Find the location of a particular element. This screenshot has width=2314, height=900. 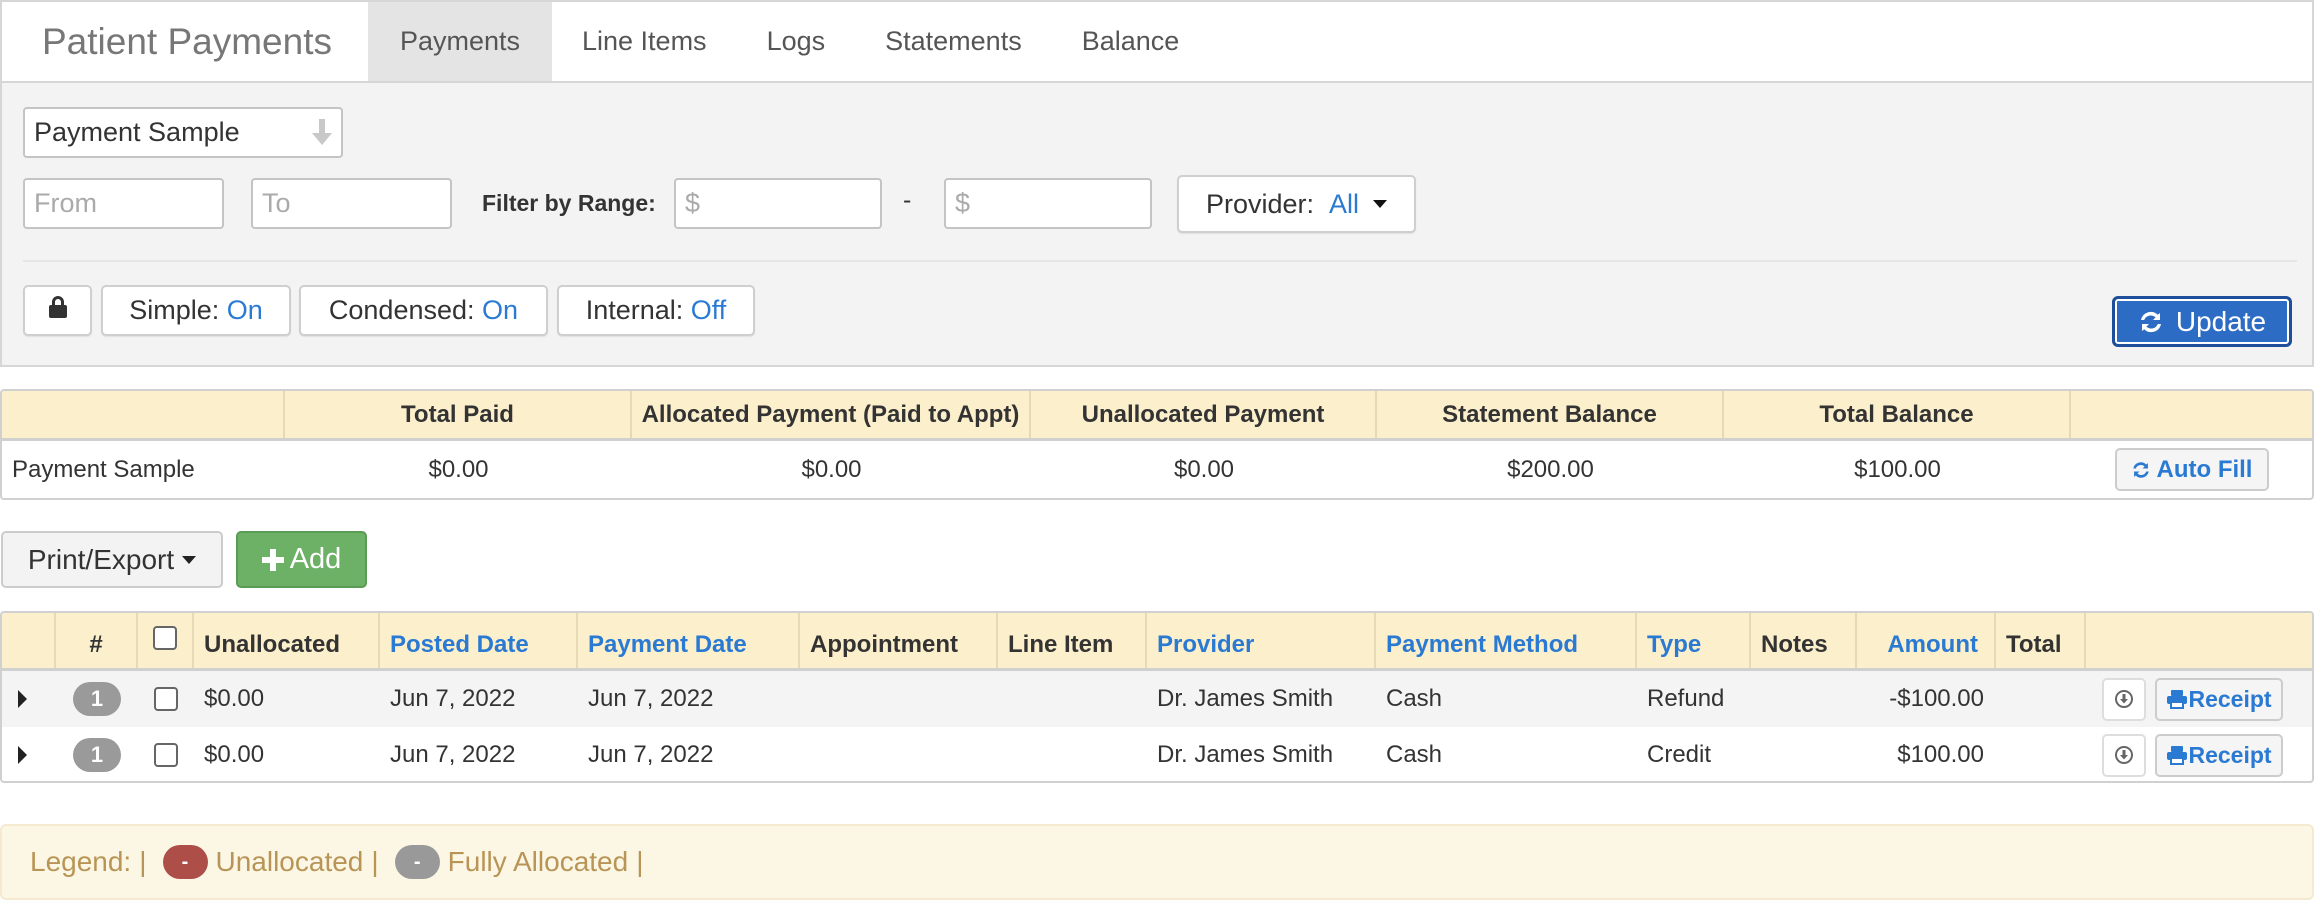

to-date-input is located at coordinates (351, 203).